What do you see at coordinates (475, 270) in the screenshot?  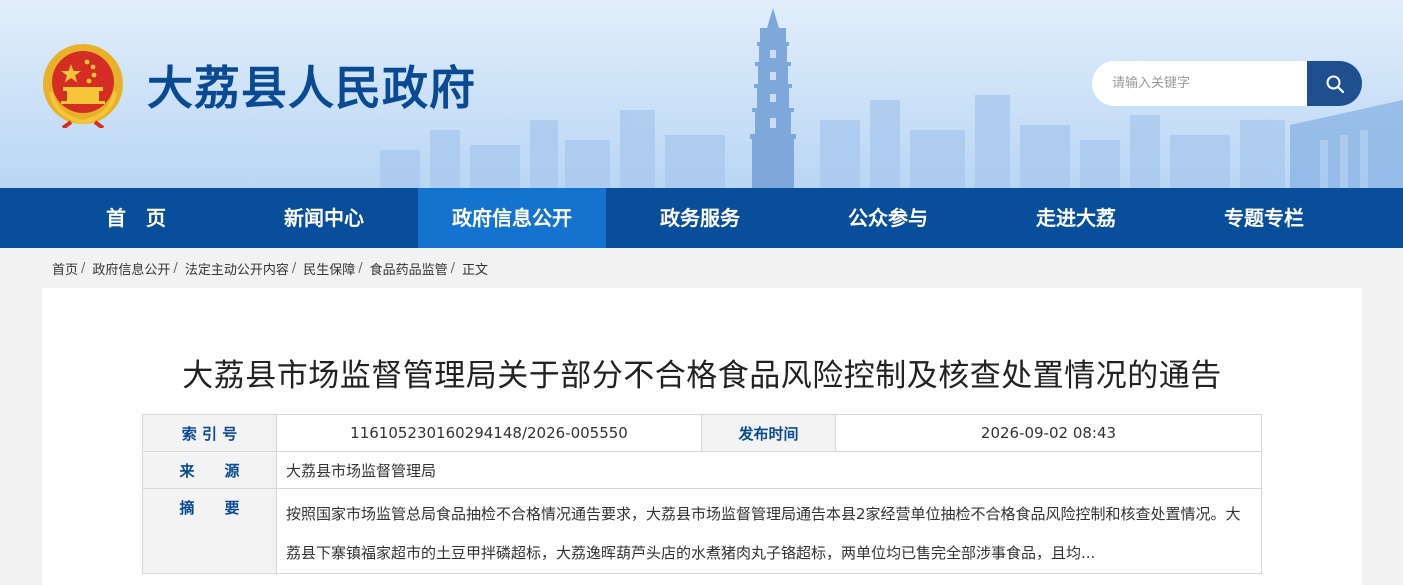 I see `breadcrumb-current: 正文` at bounding box center [475, 270].